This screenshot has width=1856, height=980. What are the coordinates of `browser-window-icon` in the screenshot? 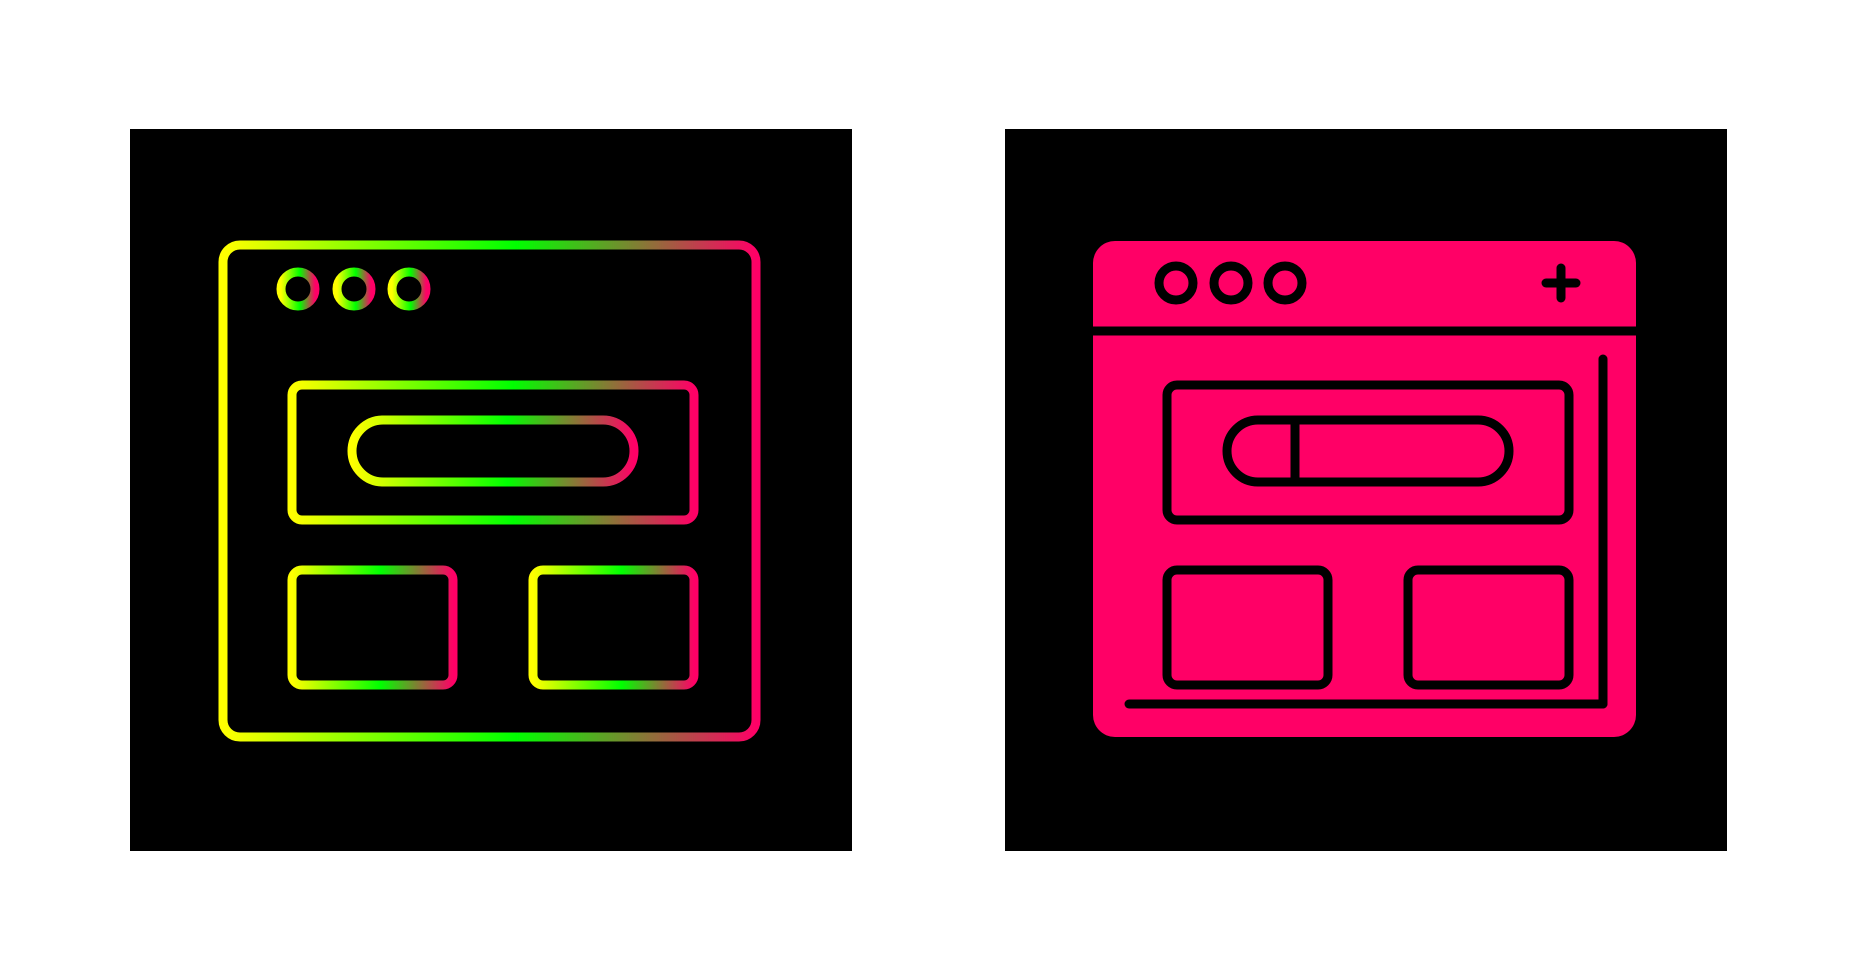 It's located at (489, 491).